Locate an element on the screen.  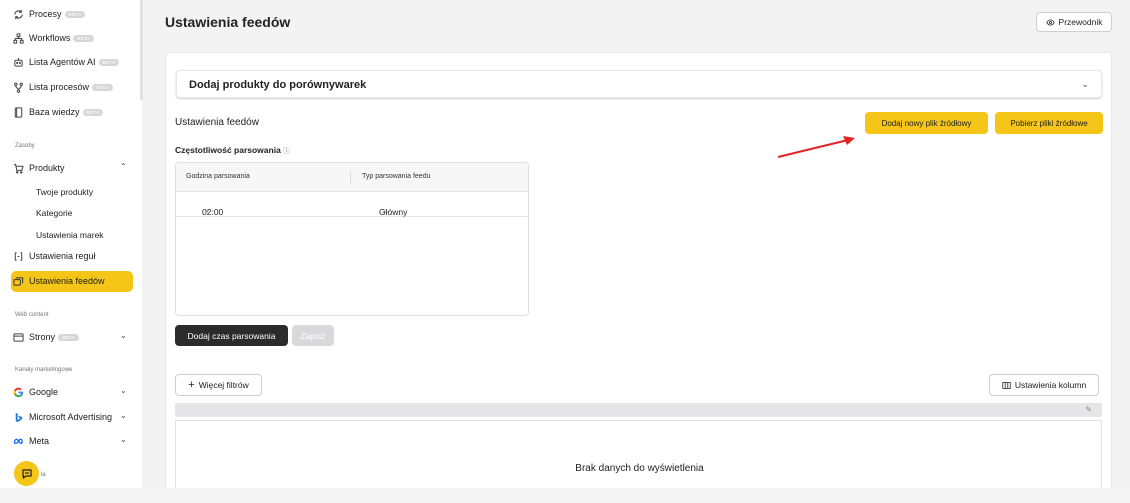
more-filters-label: Więcej filtrów is located at coordinates (223, 385).